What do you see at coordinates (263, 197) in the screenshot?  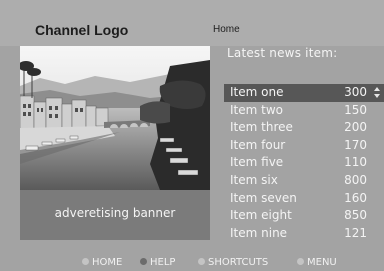 I see `news-item-label: Item seven` at bounding box center [263, 197].